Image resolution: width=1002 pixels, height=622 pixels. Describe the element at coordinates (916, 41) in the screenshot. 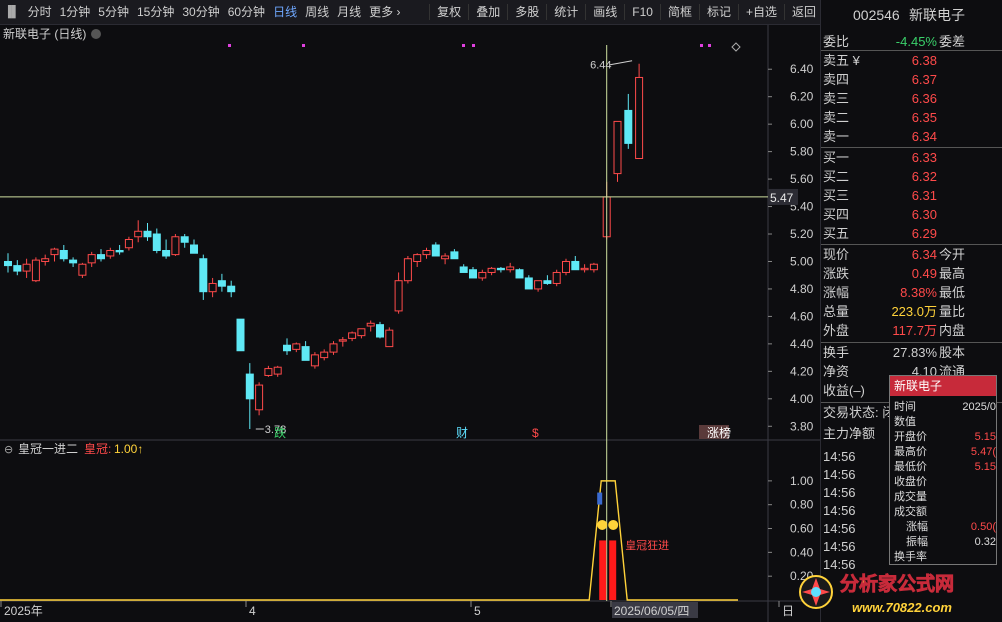

I see `webi-value: -4.45%` at that location.